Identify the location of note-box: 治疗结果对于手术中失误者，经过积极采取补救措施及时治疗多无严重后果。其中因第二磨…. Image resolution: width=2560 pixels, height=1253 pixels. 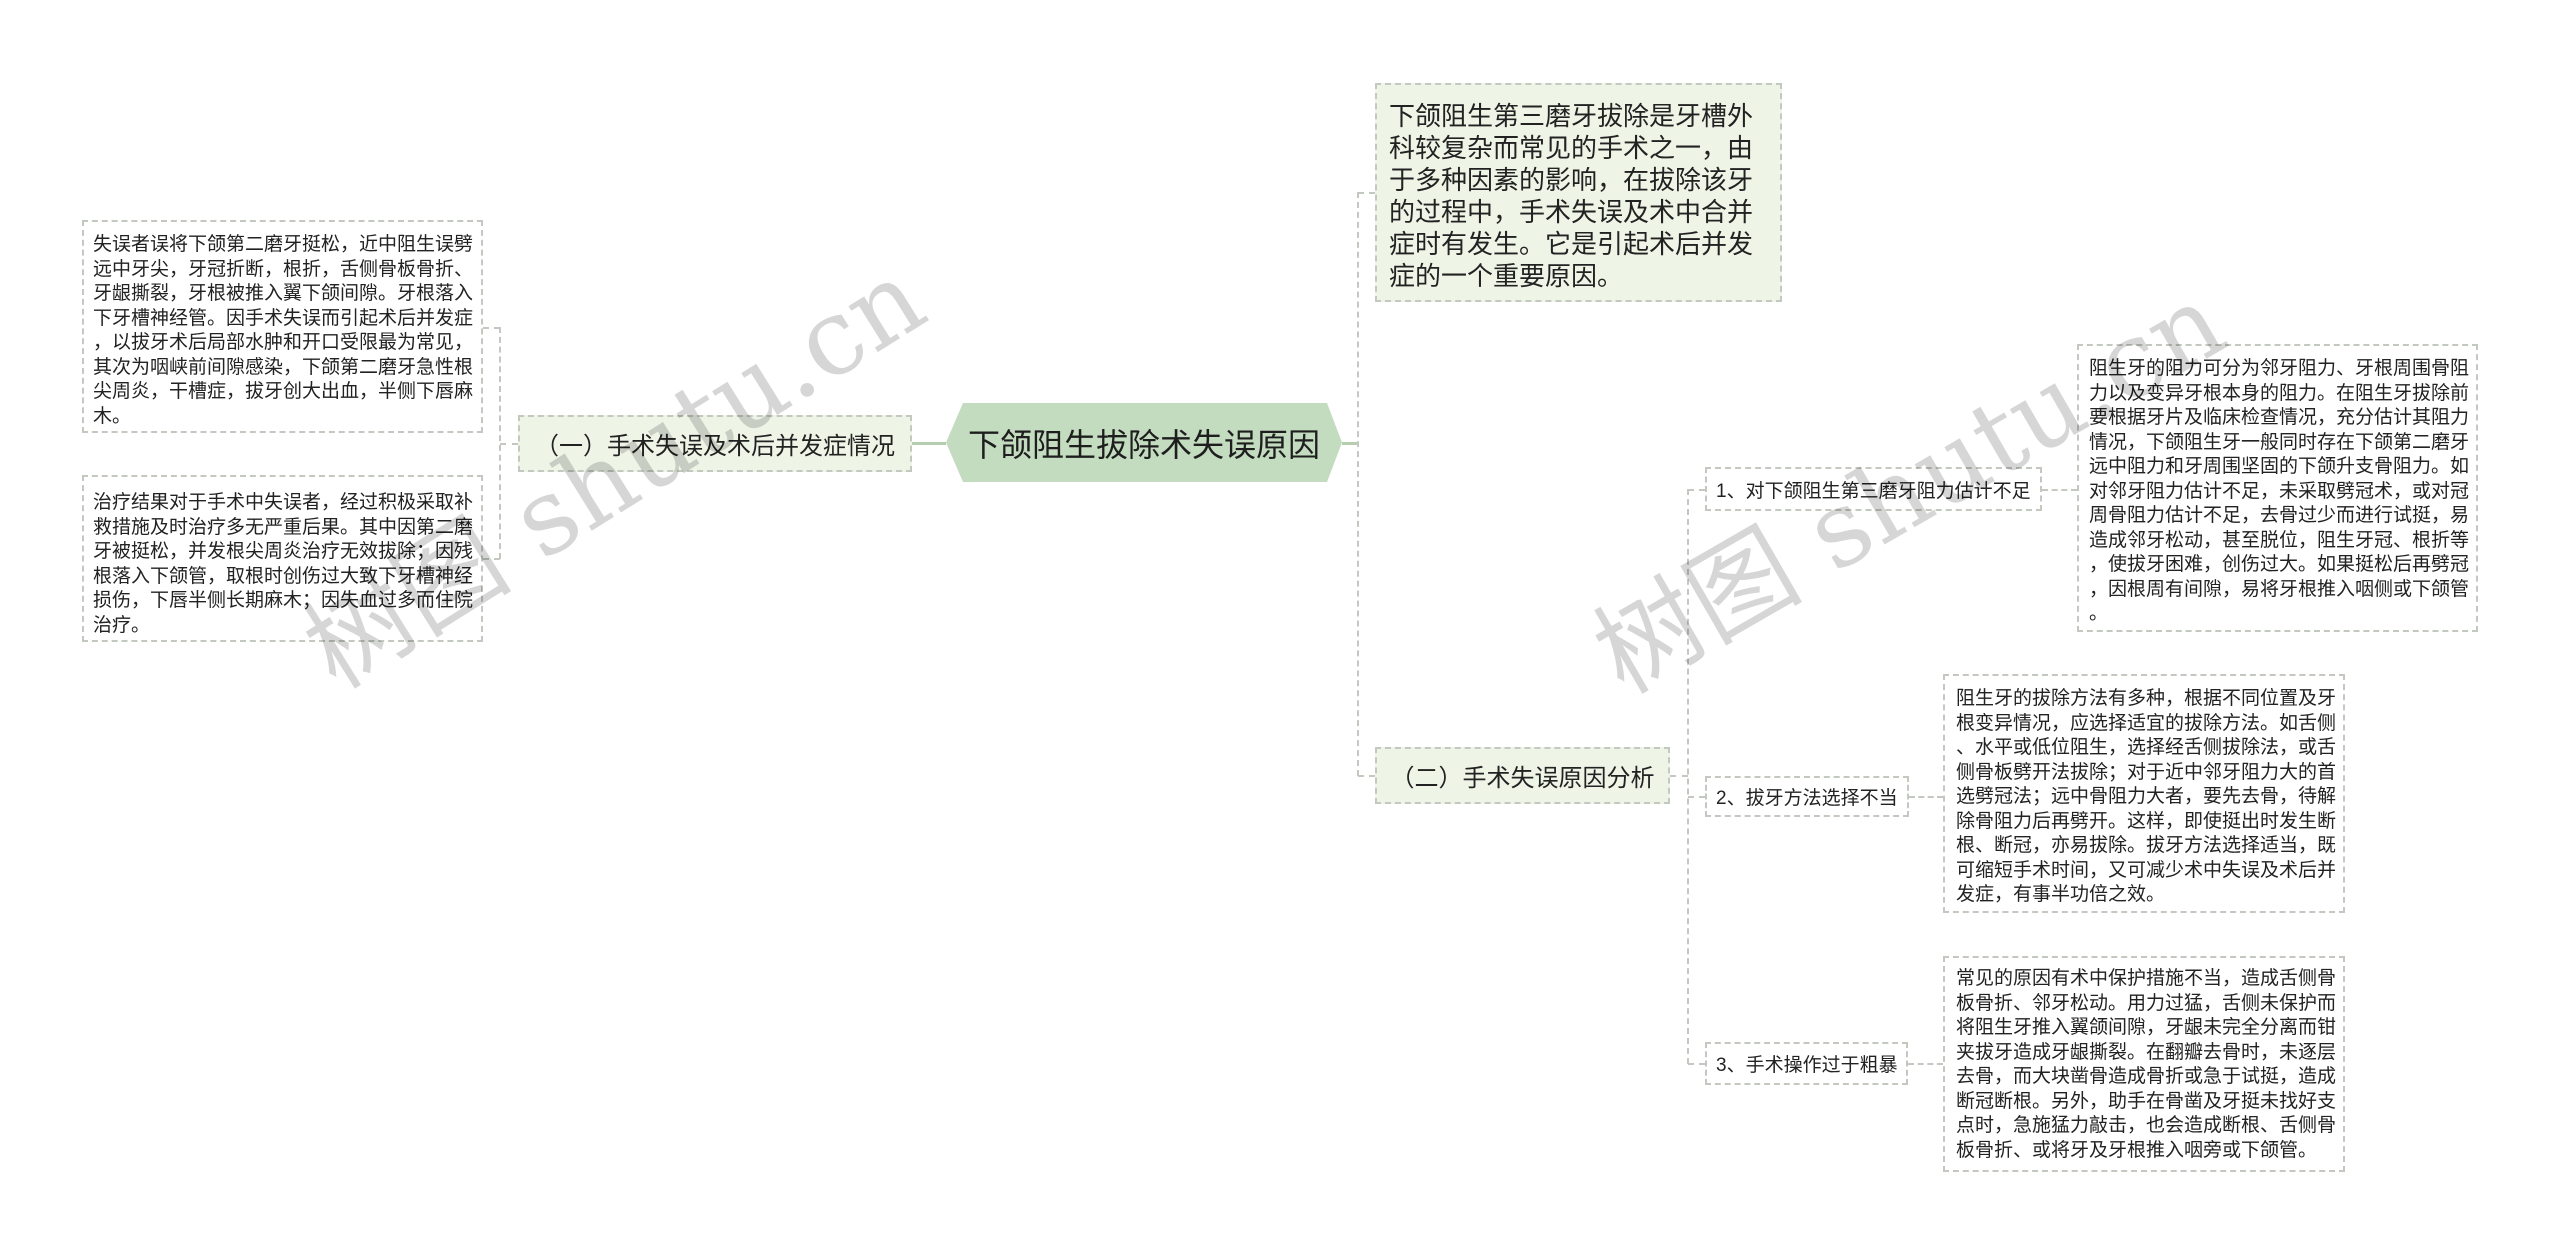
(282, 558).